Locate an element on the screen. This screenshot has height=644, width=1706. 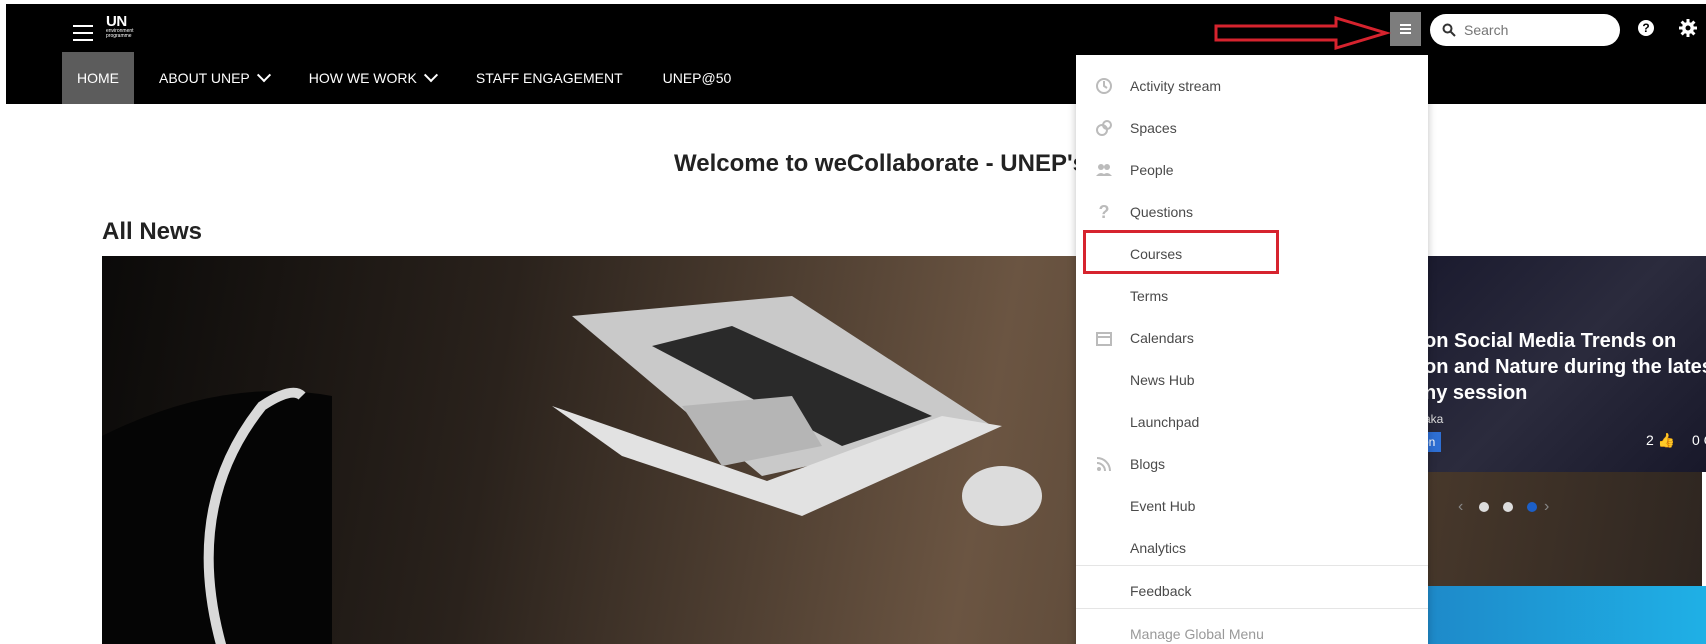
menu-item-label: Launchpad is located at coordinates (1165, 422).